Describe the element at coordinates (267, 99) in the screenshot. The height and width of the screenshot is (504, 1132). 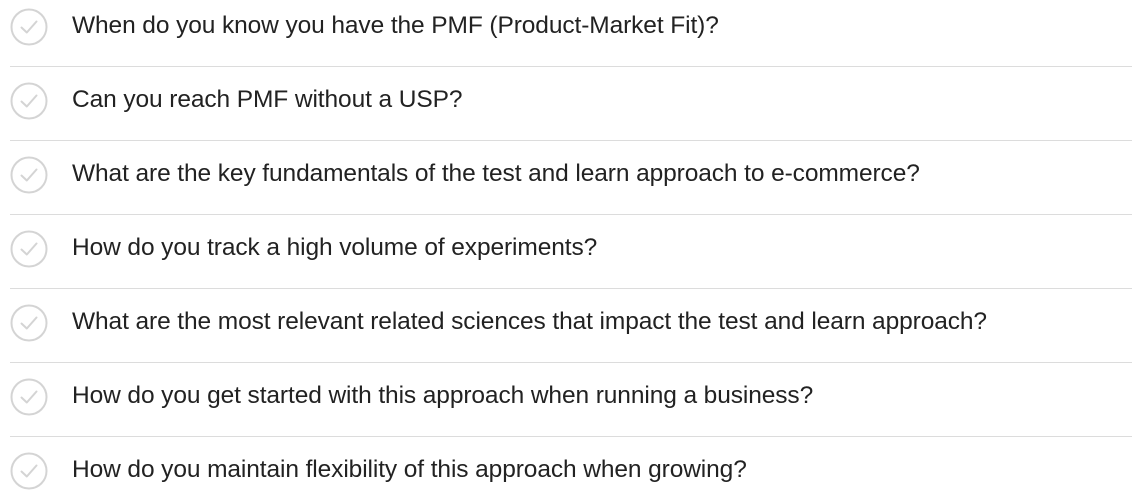
I see `question-label: Can you reach PMF without a USP?` at that location.